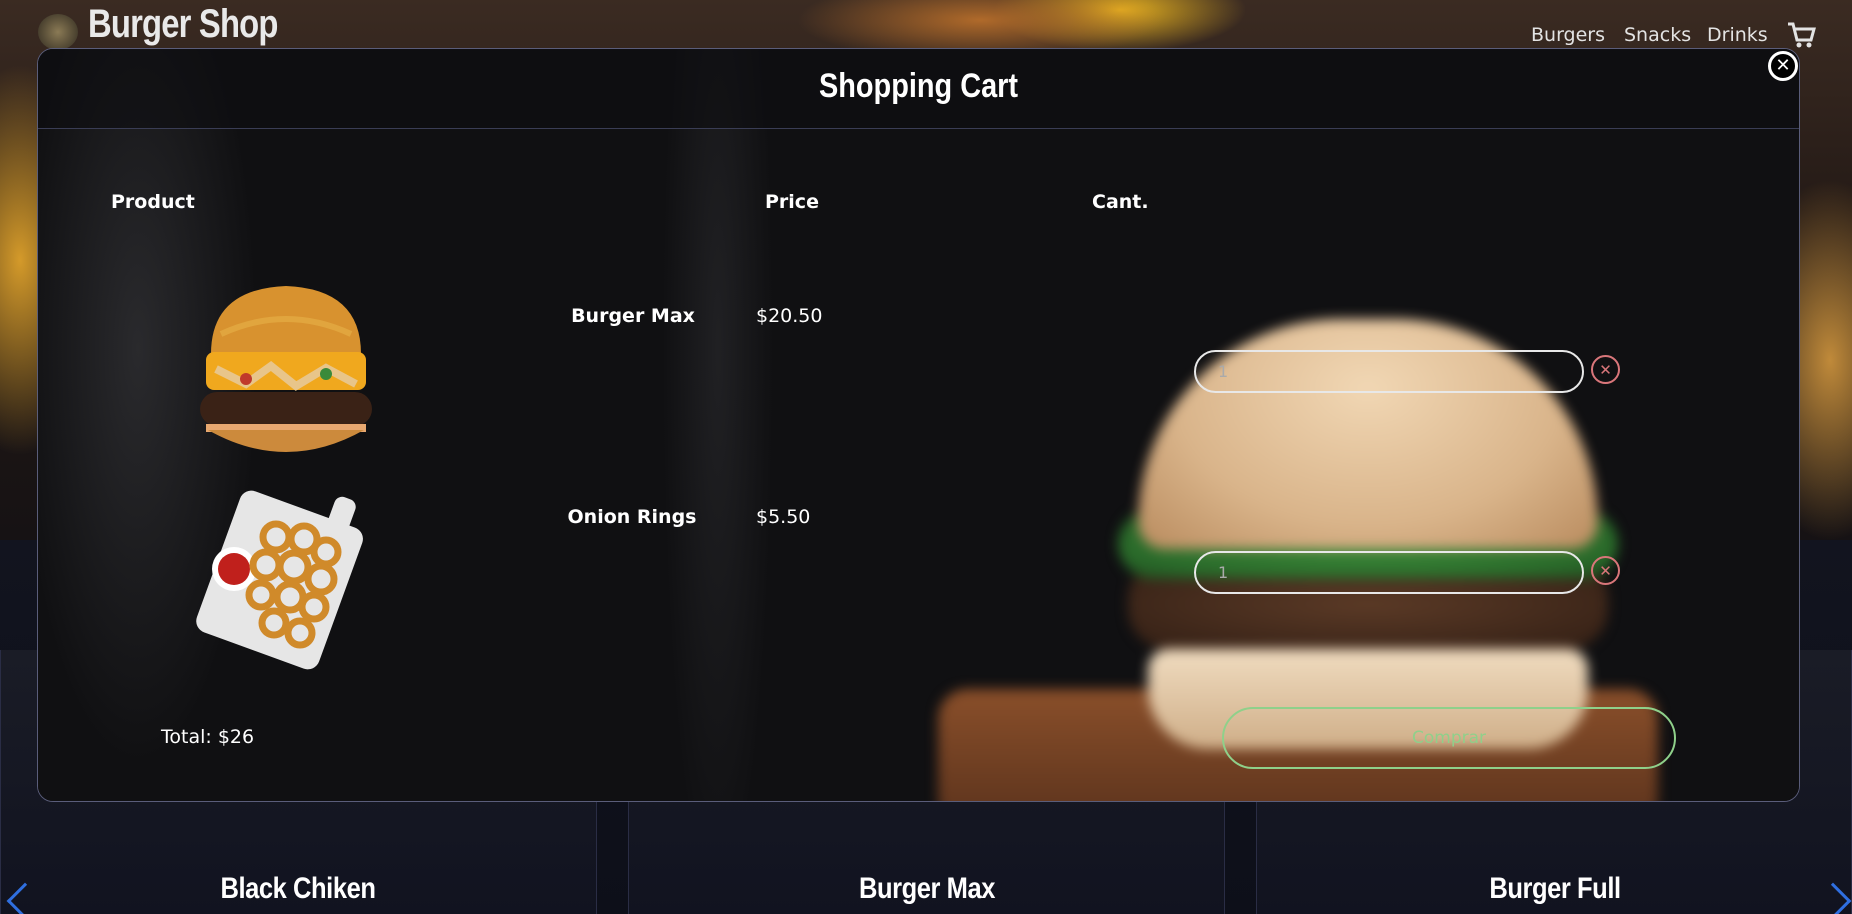  I want to click on nav-burgers: Burgers, so click(1568, 35).